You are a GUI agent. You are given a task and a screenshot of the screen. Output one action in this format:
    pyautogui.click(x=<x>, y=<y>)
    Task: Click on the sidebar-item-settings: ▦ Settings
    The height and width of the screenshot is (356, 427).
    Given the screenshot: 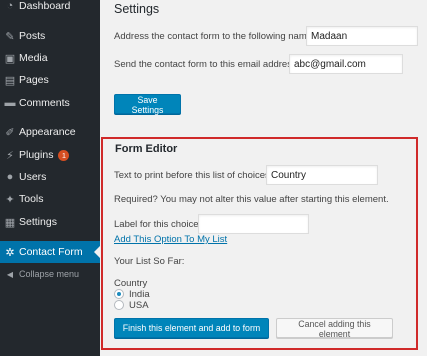 What is the action you would take?
    pyautogui.click(x=50, y=222)
    